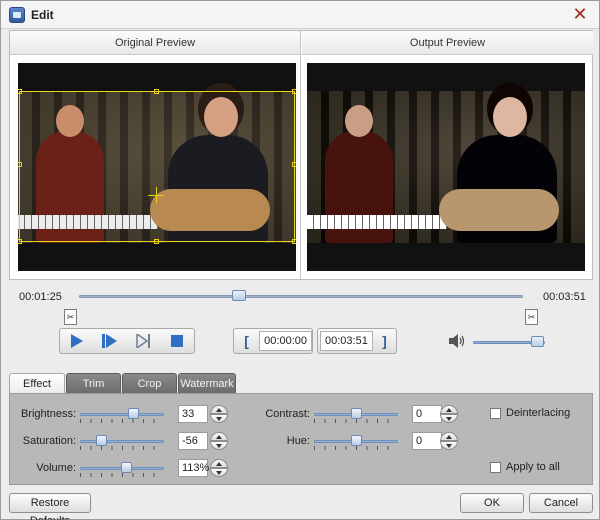 This screenshot has height=520, width=600. I want to click on saturation-thumb, so click(101, 440).